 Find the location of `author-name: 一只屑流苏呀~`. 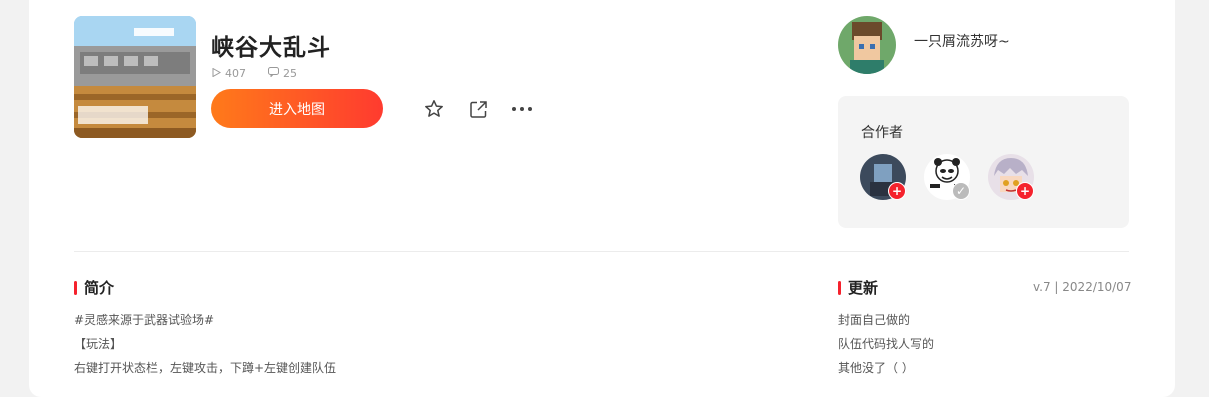

author-name: 一只屑流苏呀~ is located at coordinates (962, 41).